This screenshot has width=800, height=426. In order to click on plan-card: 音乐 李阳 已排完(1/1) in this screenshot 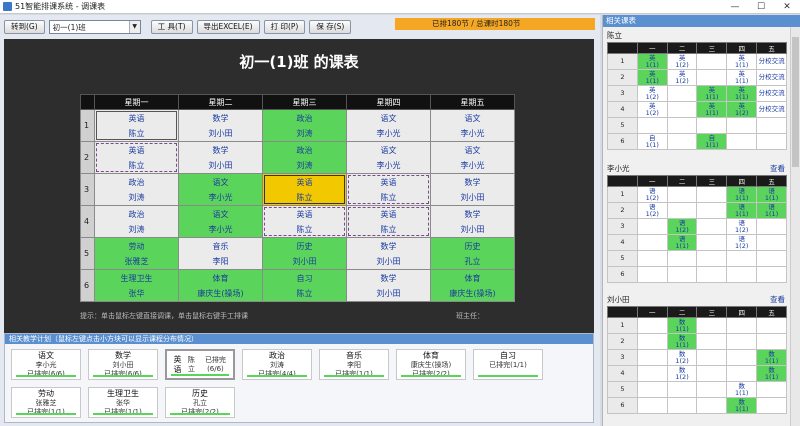, I will do `click(354, 364)`.